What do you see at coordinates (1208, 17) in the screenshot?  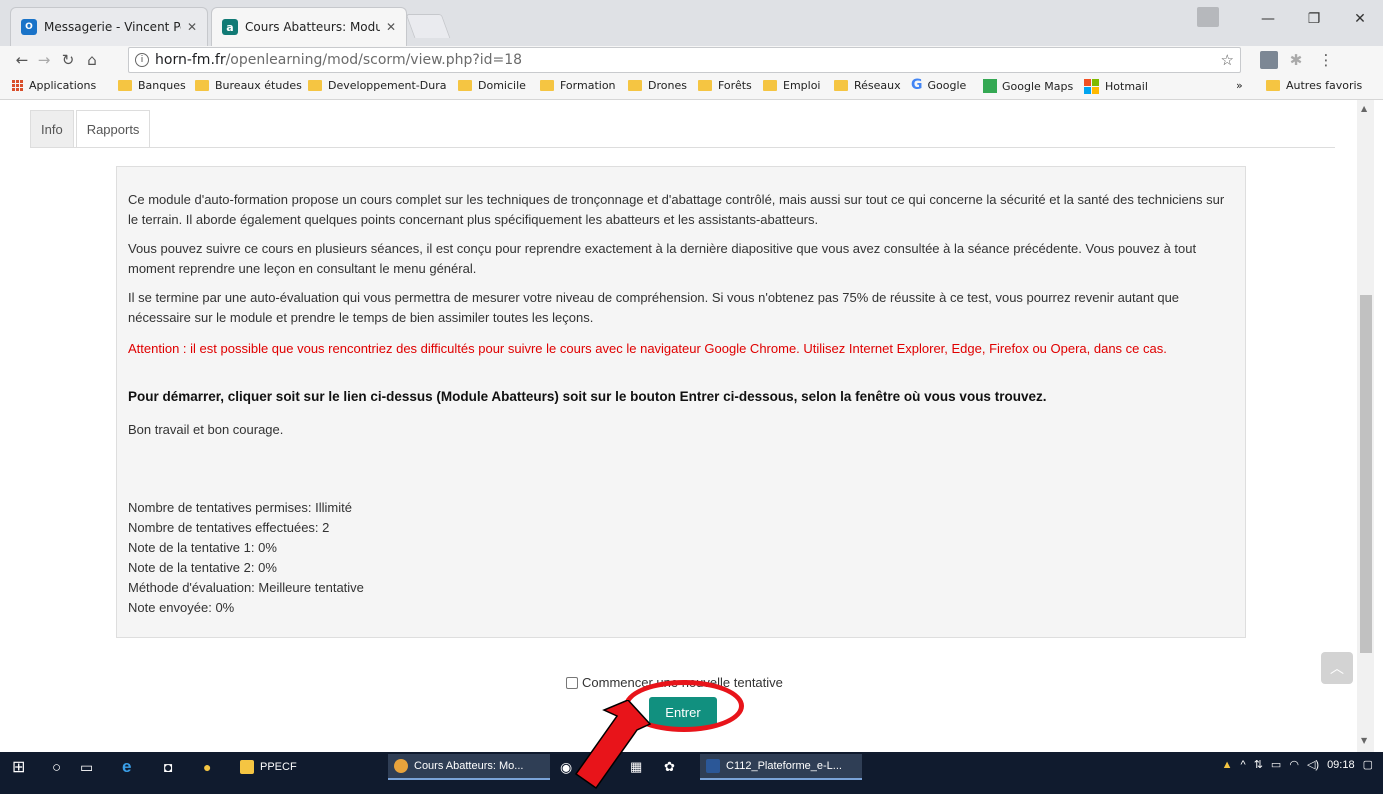 I see `profile-icon` at bounding box center [1208, 17].